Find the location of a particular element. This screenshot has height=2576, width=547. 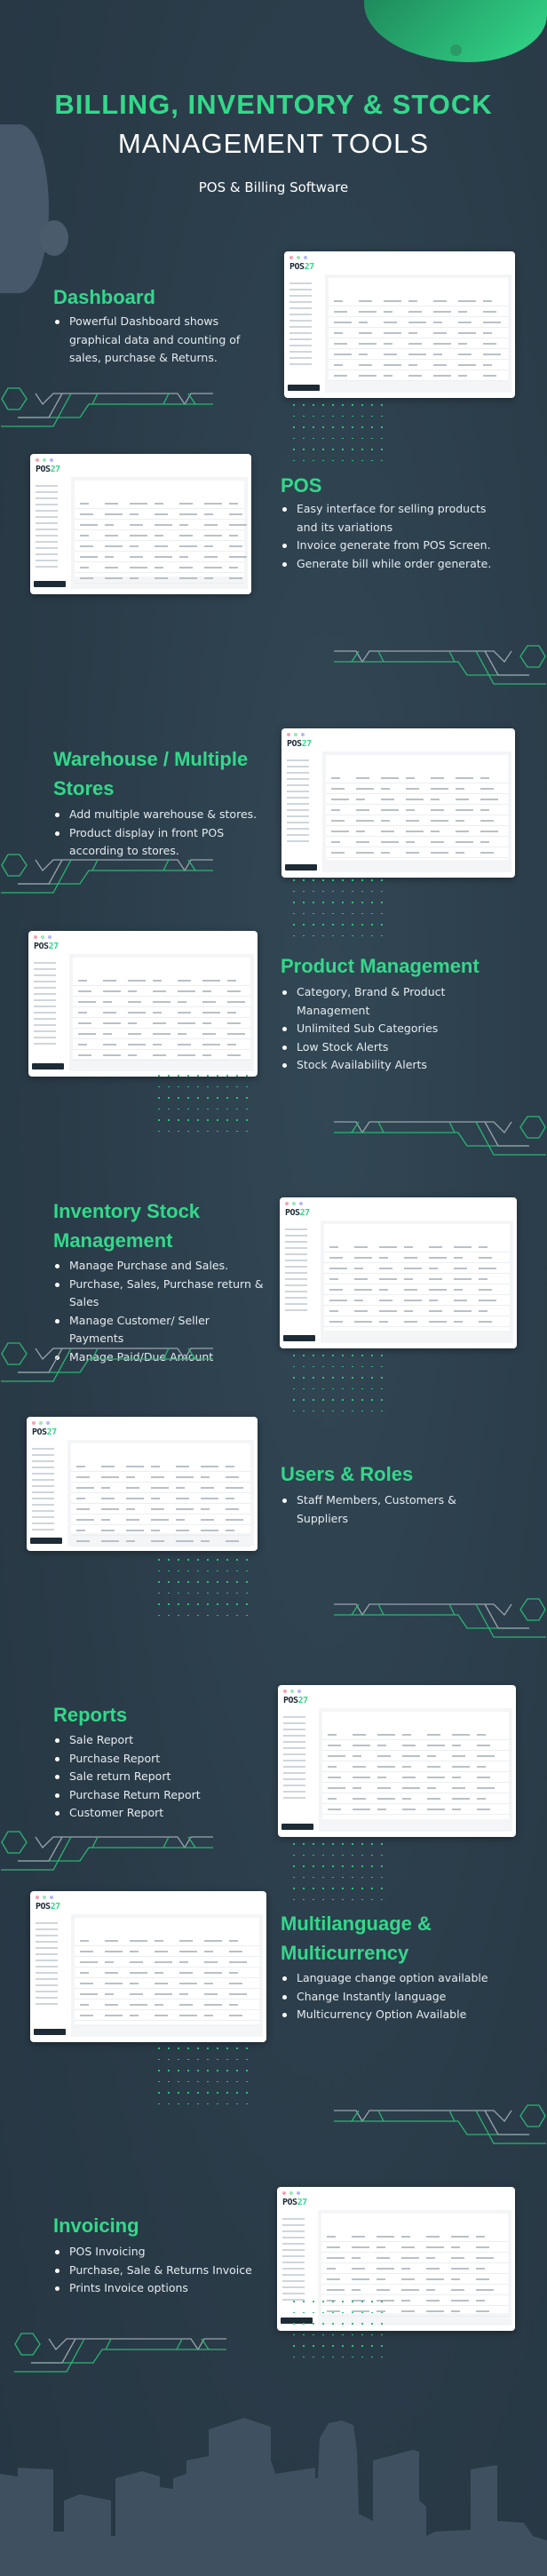

section-title: Users & Roles is located at coordinates (347, 1474).